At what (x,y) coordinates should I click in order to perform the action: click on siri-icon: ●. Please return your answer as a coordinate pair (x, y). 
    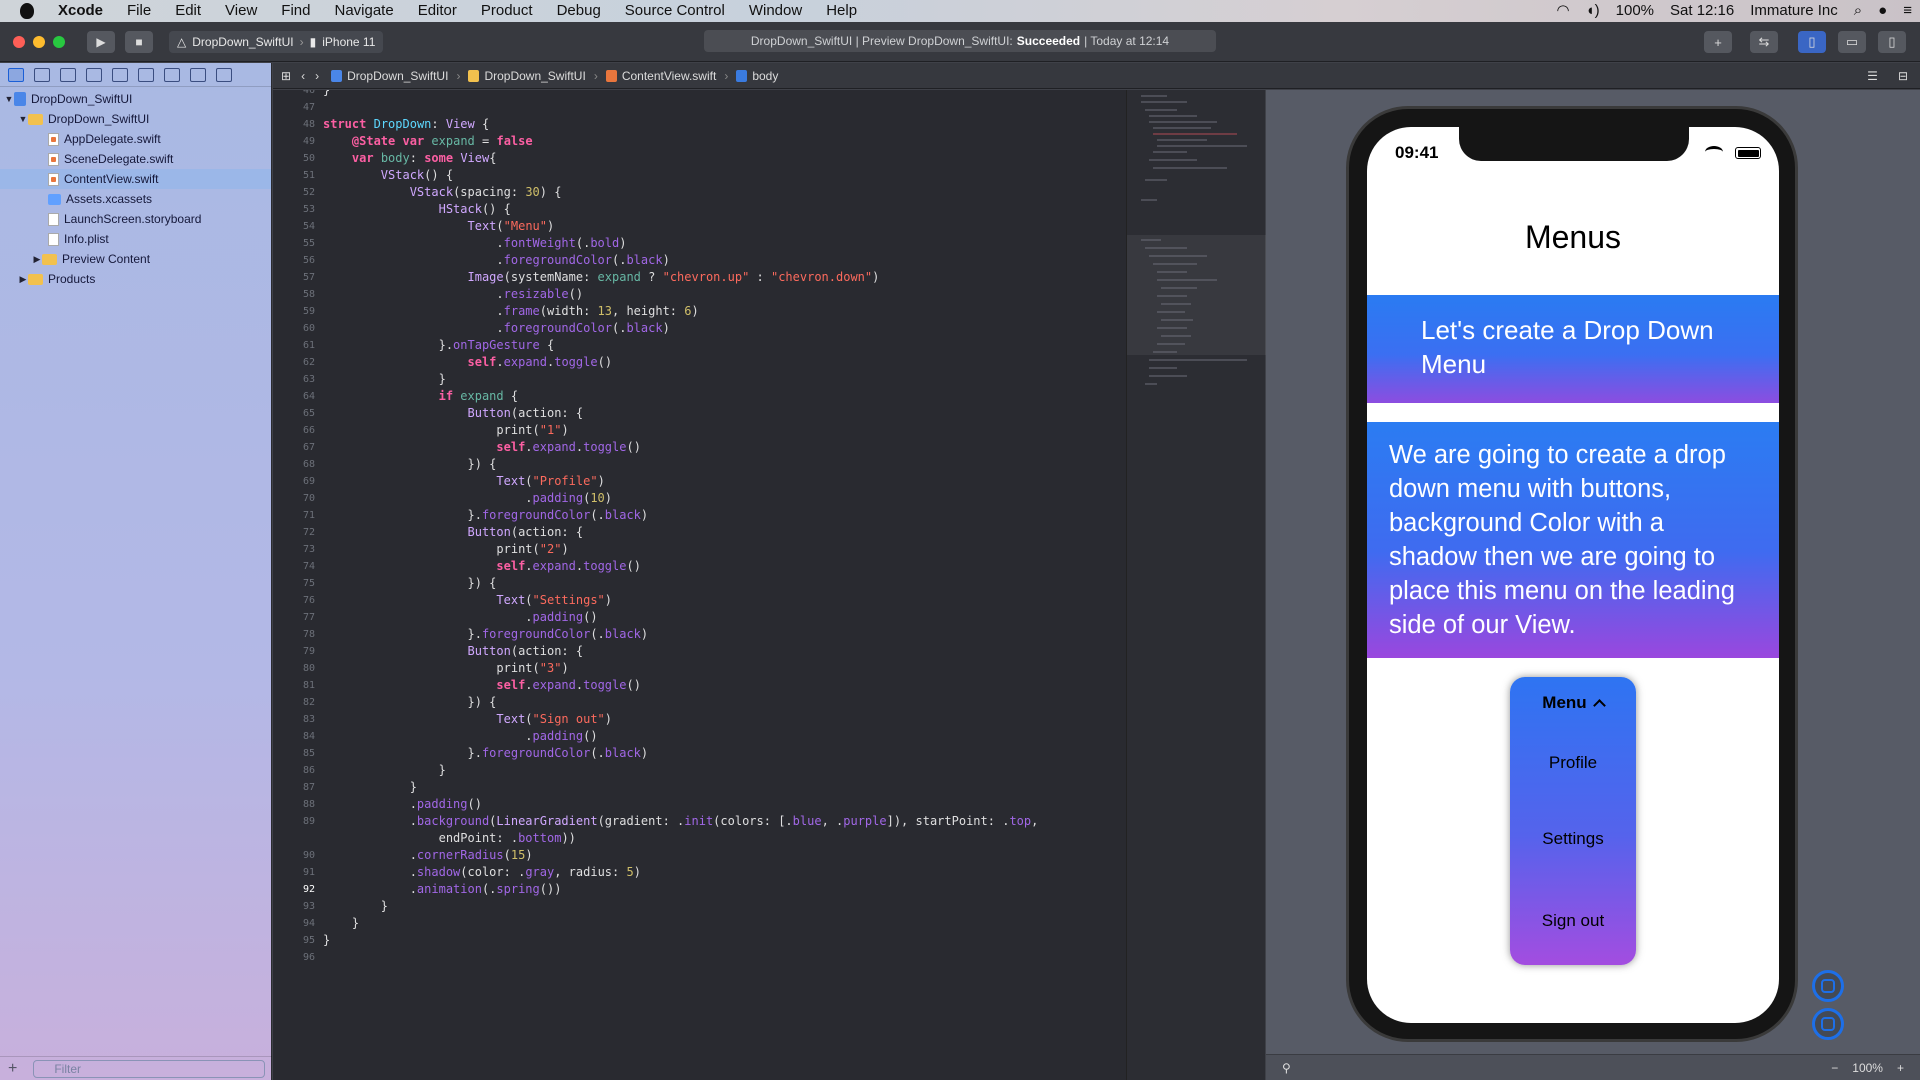
    Looking at the image, I should click on (1882, 11).